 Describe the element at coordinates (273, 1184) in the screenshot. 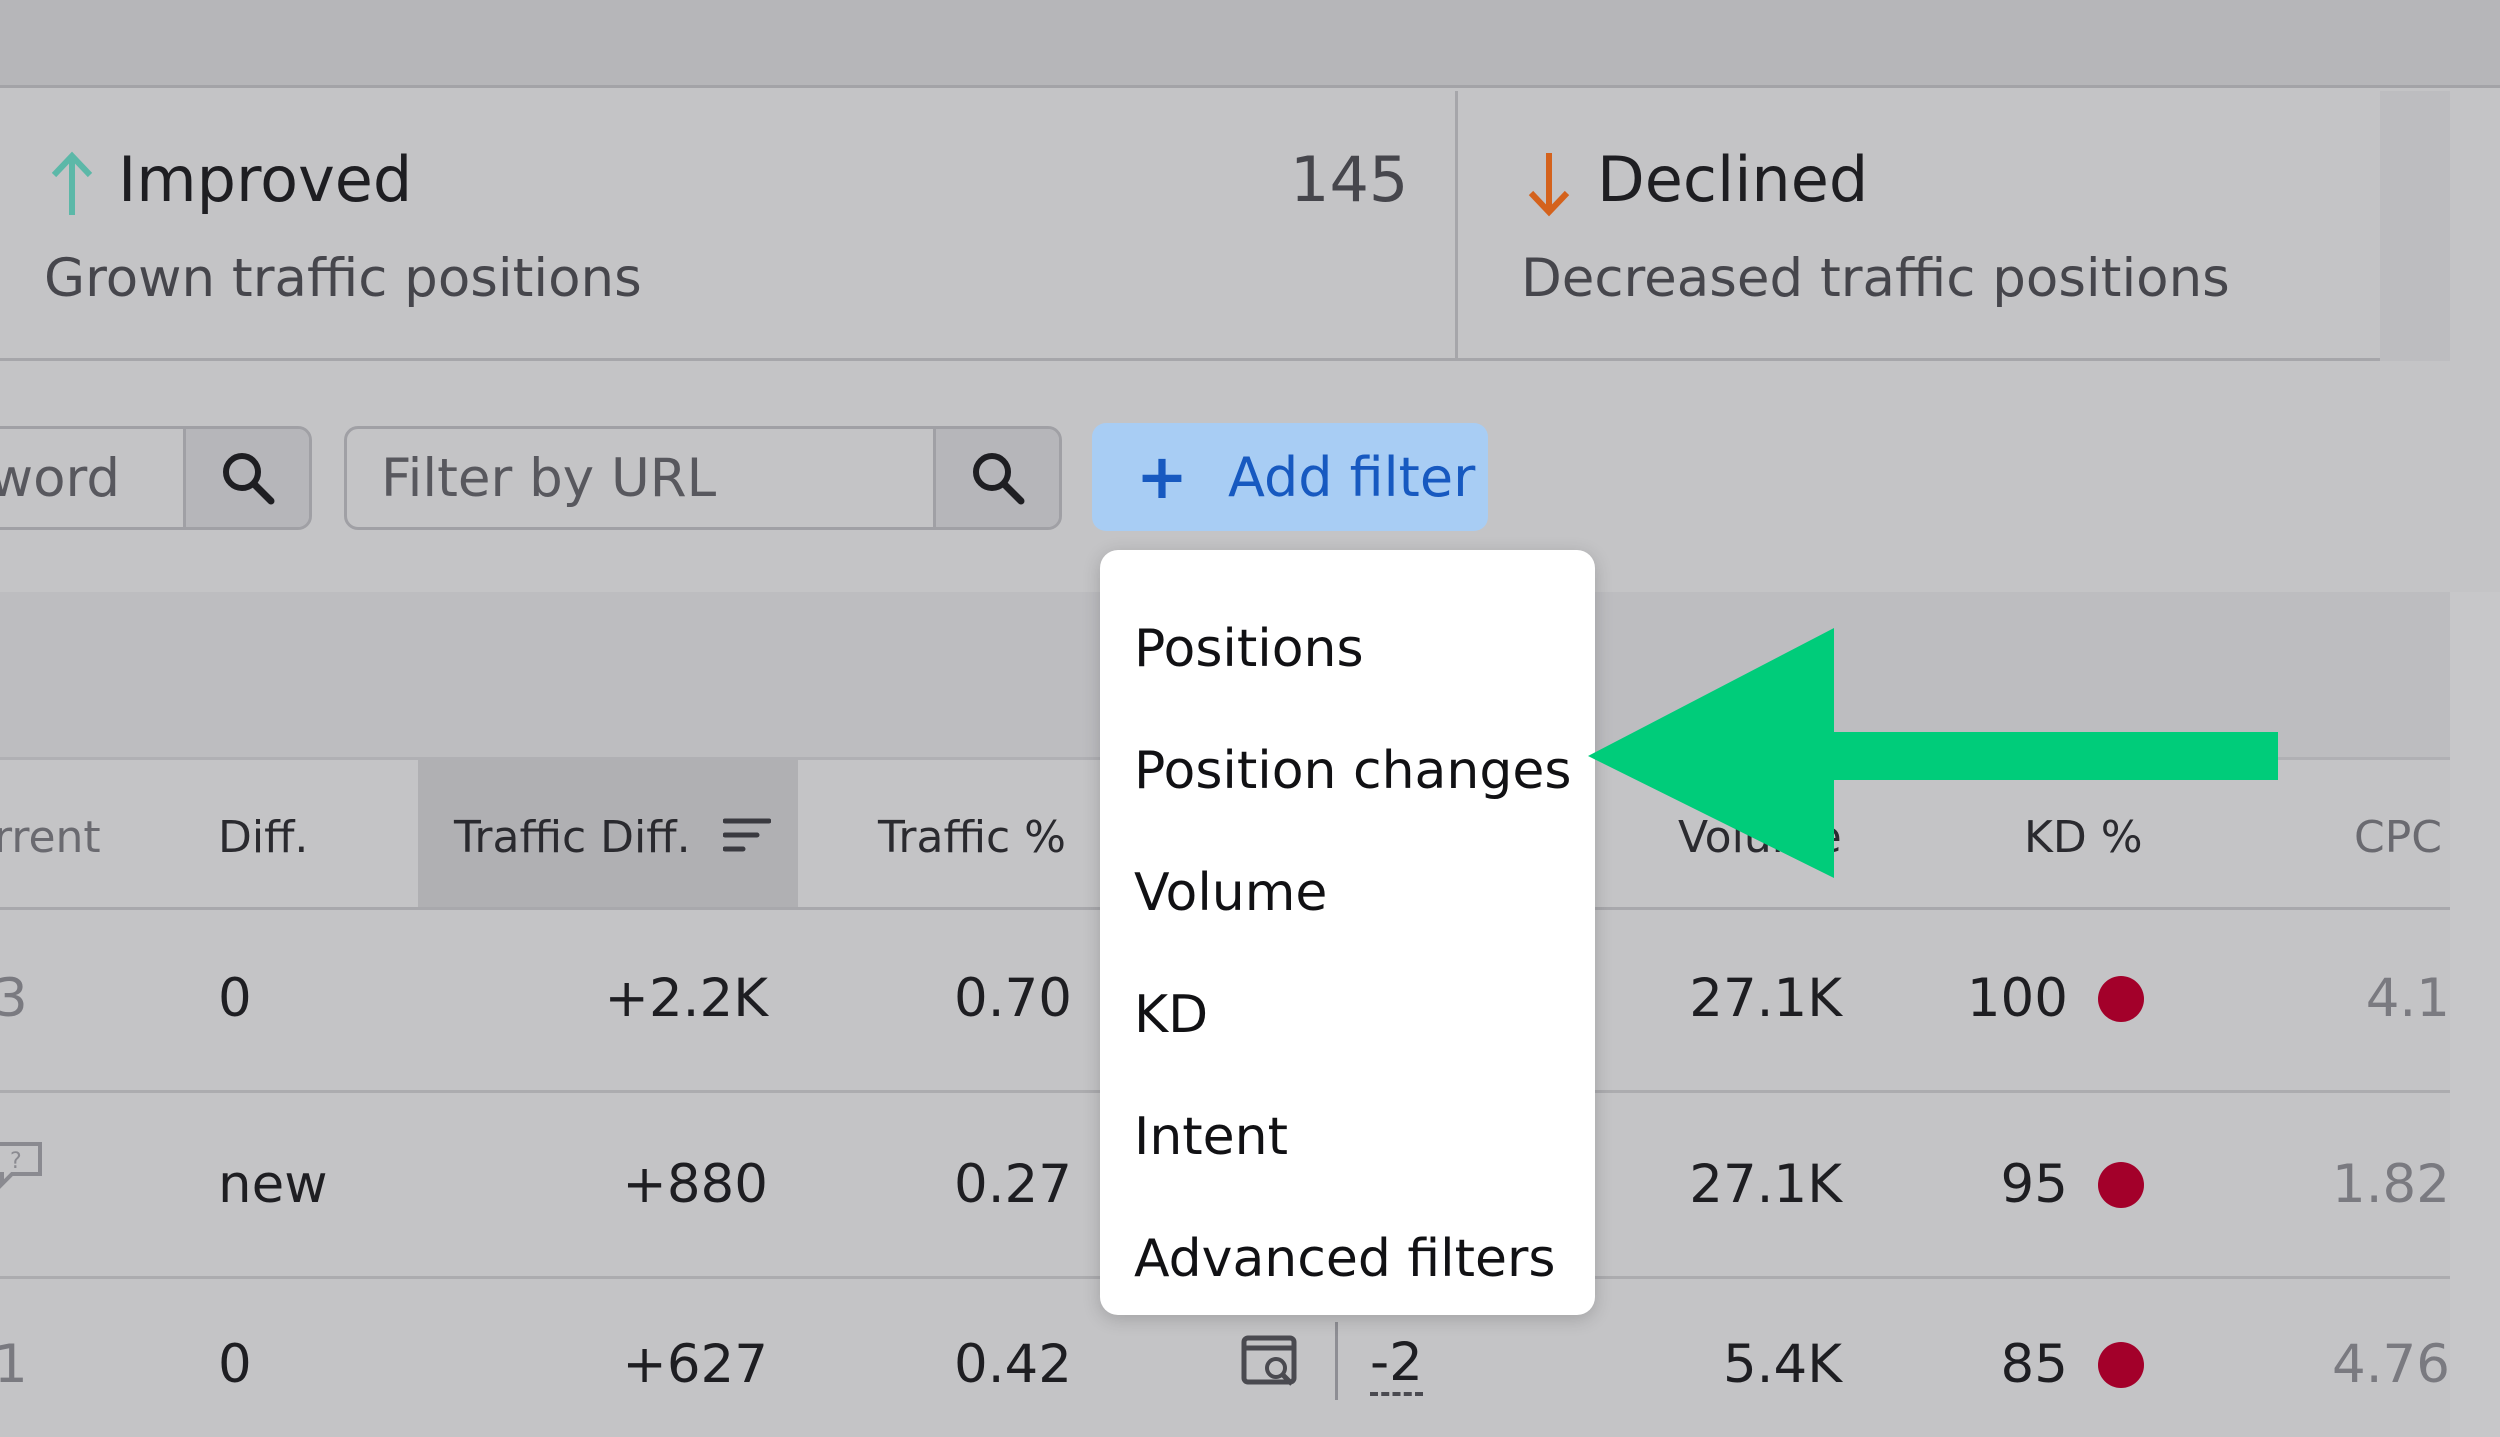

I see `cell-diff: new` at that location.